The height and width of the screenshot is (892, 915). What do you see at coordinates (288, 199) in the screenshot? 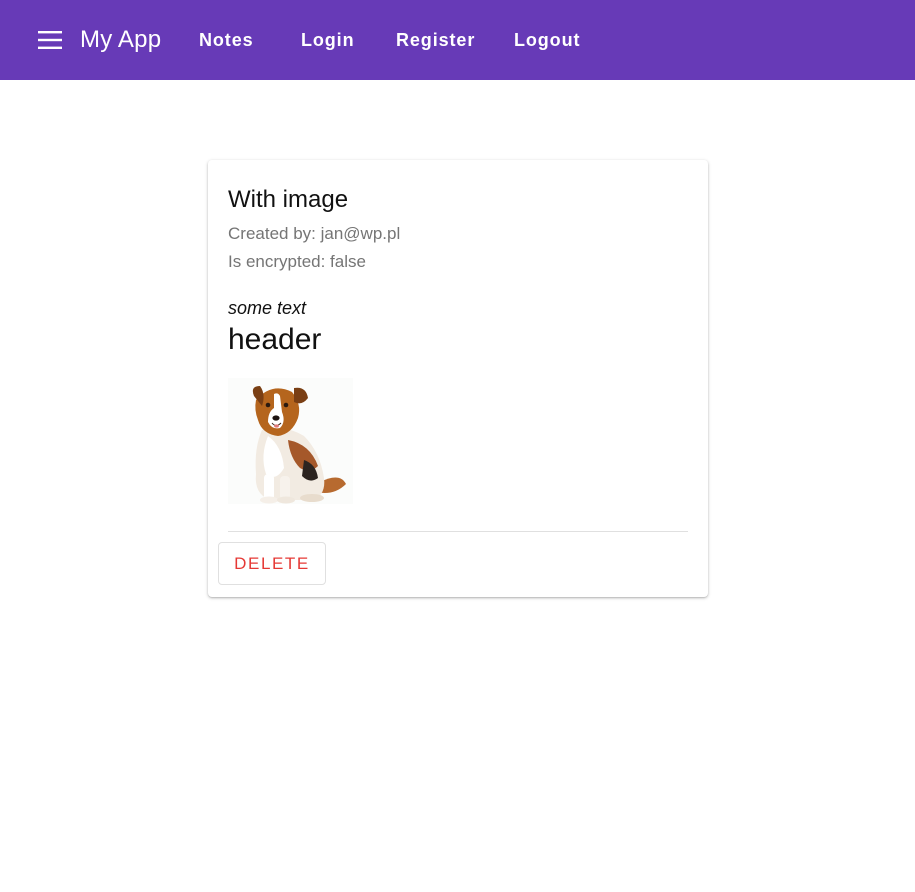
I see `note-title: With image` at bounding box center [288, 199].